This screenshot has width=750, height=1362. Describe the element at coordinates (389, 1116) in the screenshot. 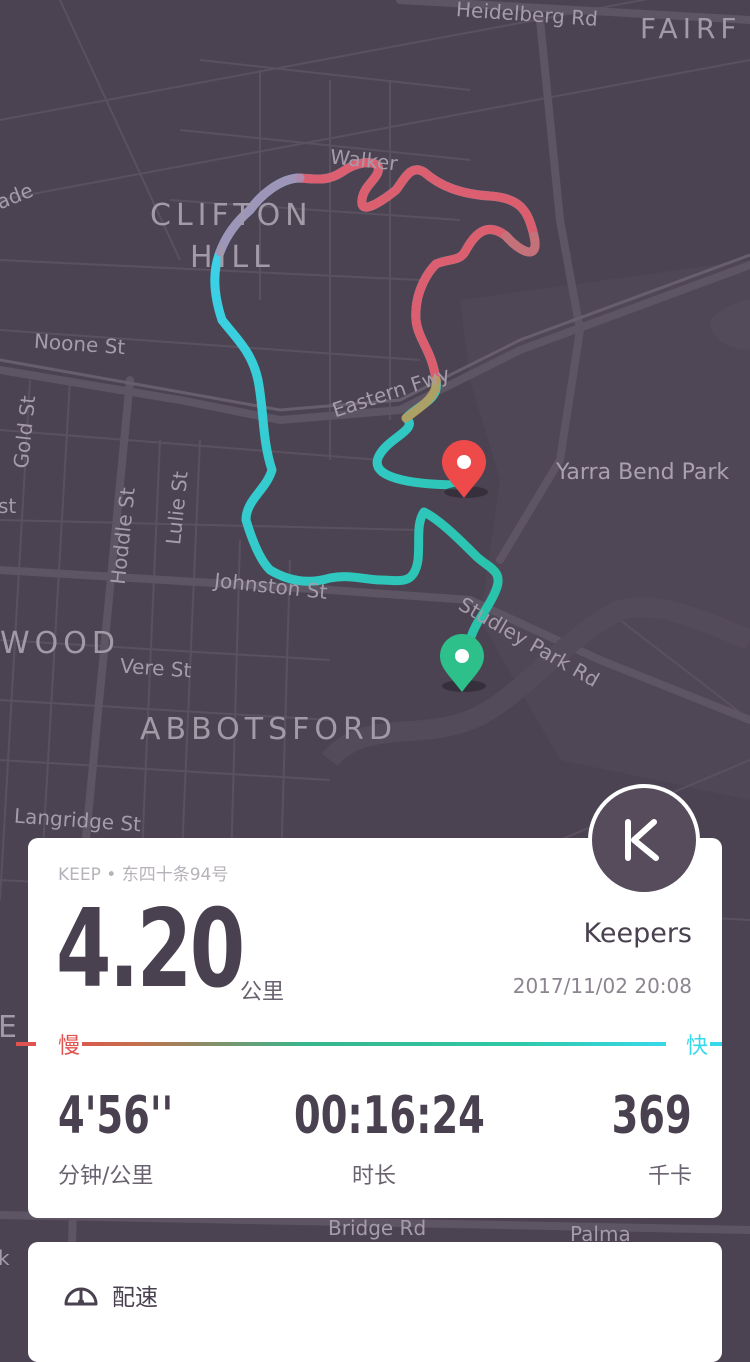

I see `duration-value: 00:16:24` at that location.